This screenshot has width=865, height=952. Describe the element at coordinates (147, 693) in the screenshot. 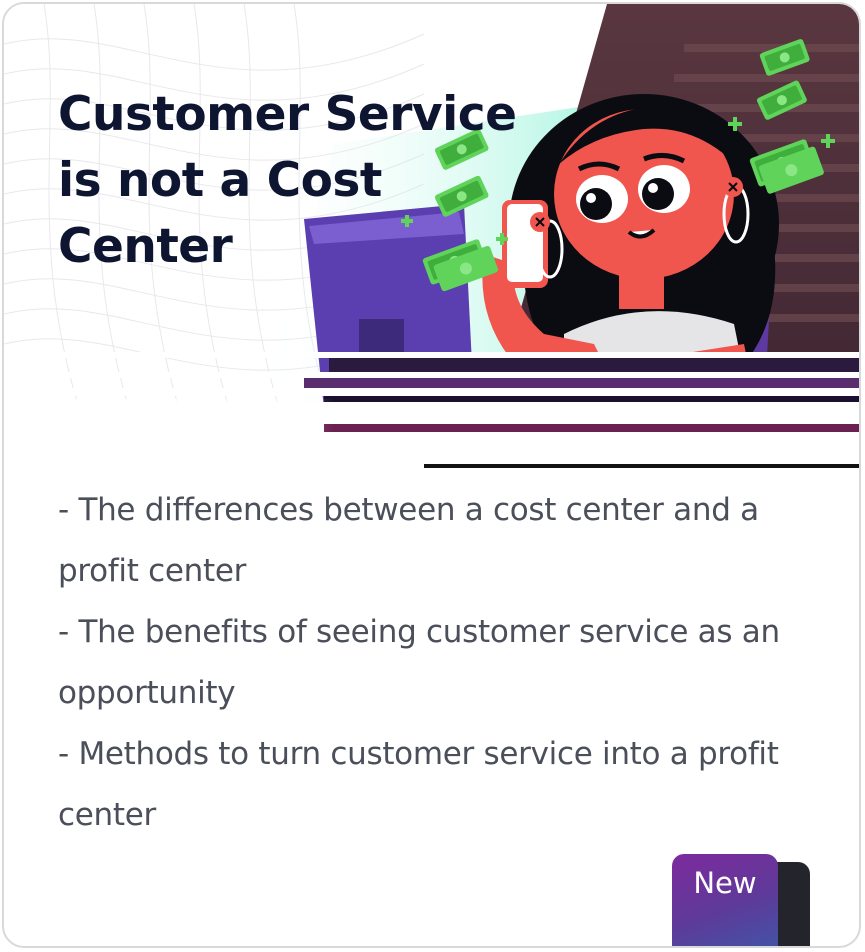

I see `description-line: opportunity` at that location.